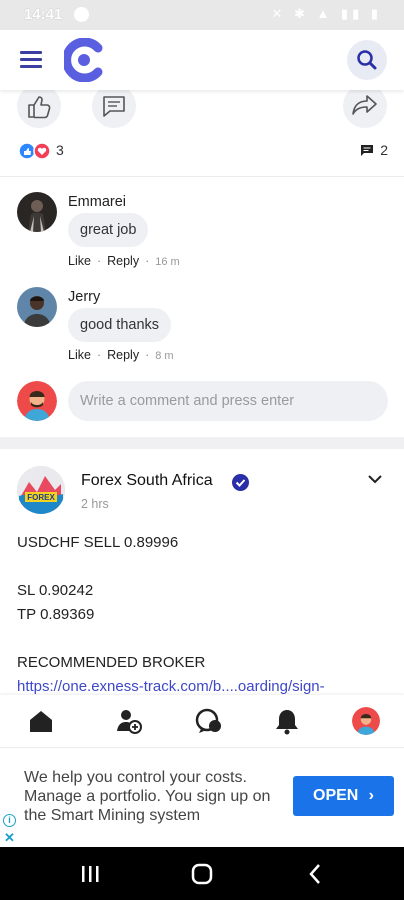  I want to click on chevron-right-icon: ›, so click(371, 795).